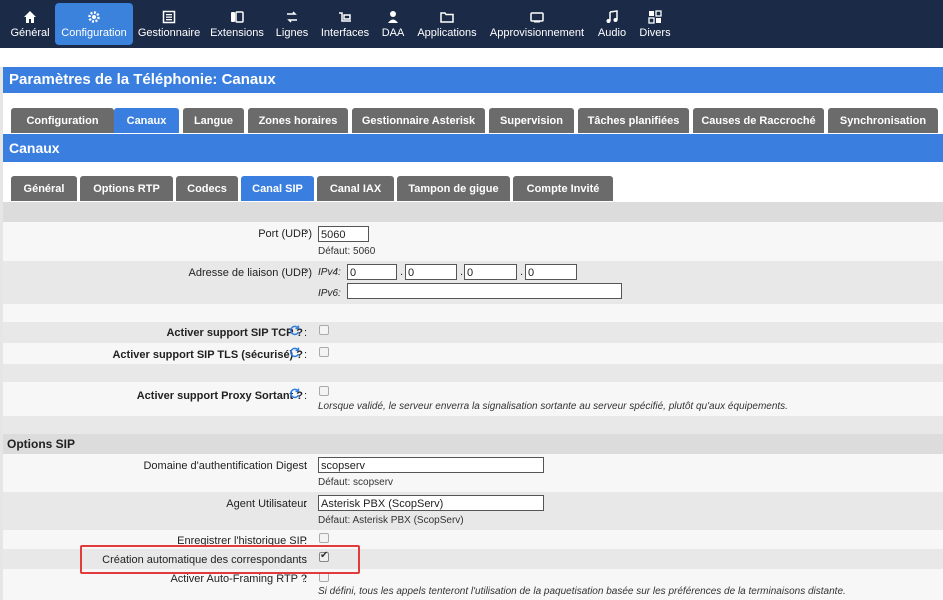  I want to click on tcp-checkbox, so click(324, 330).